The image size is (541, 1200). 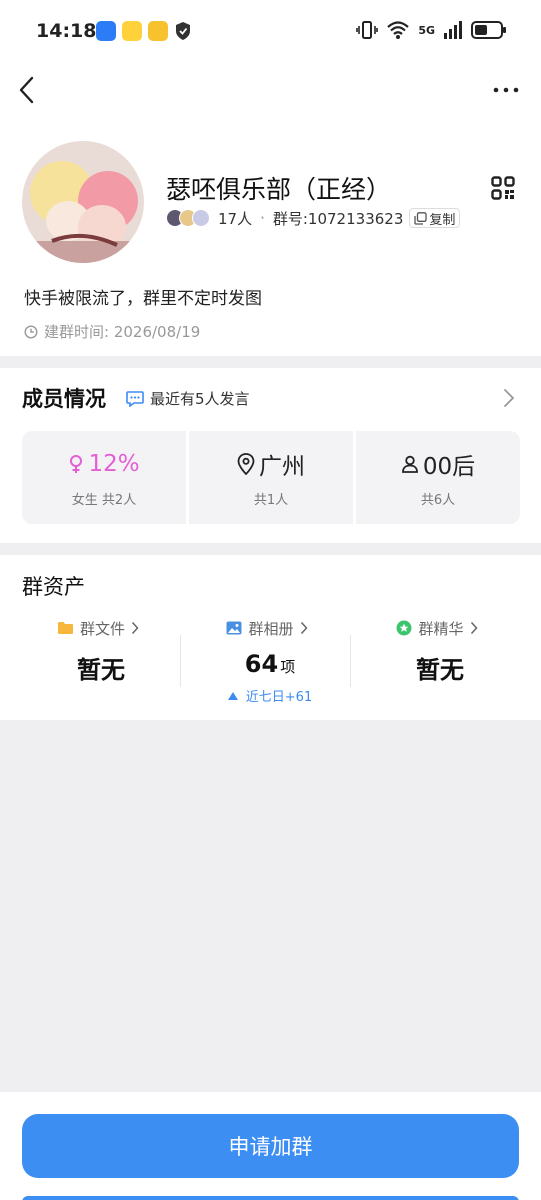 I want to click on member-avatar, so click(x=201, y=218).